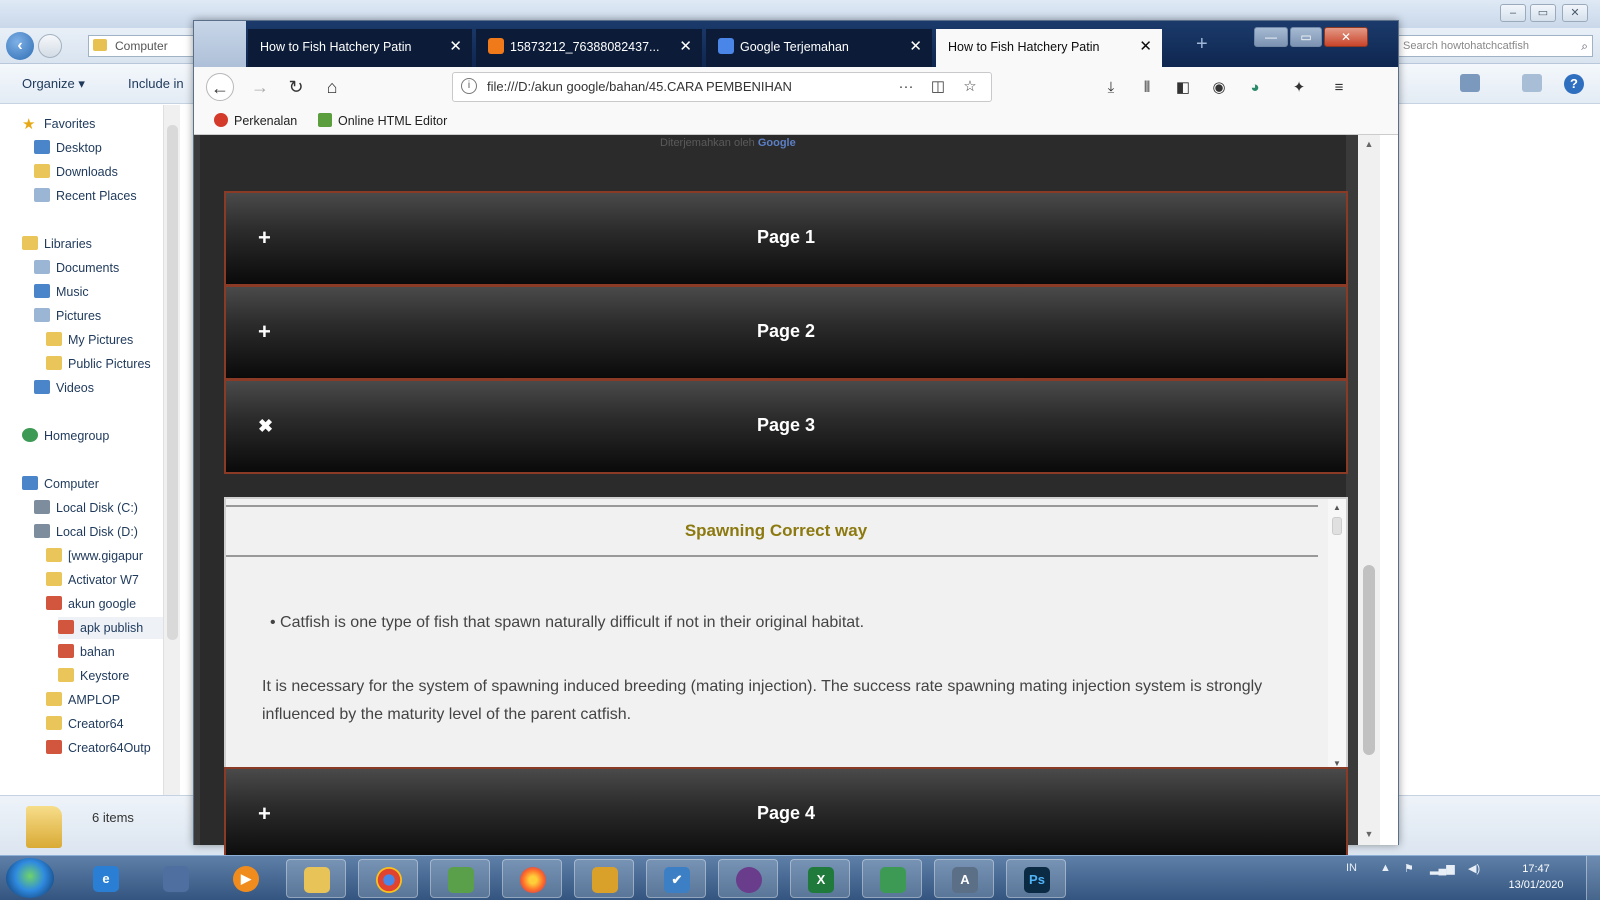  What do you see at coordinates (1271, 37) in the screenshot?
I see `minimize-button: —` at bounding box center [1271, 37].